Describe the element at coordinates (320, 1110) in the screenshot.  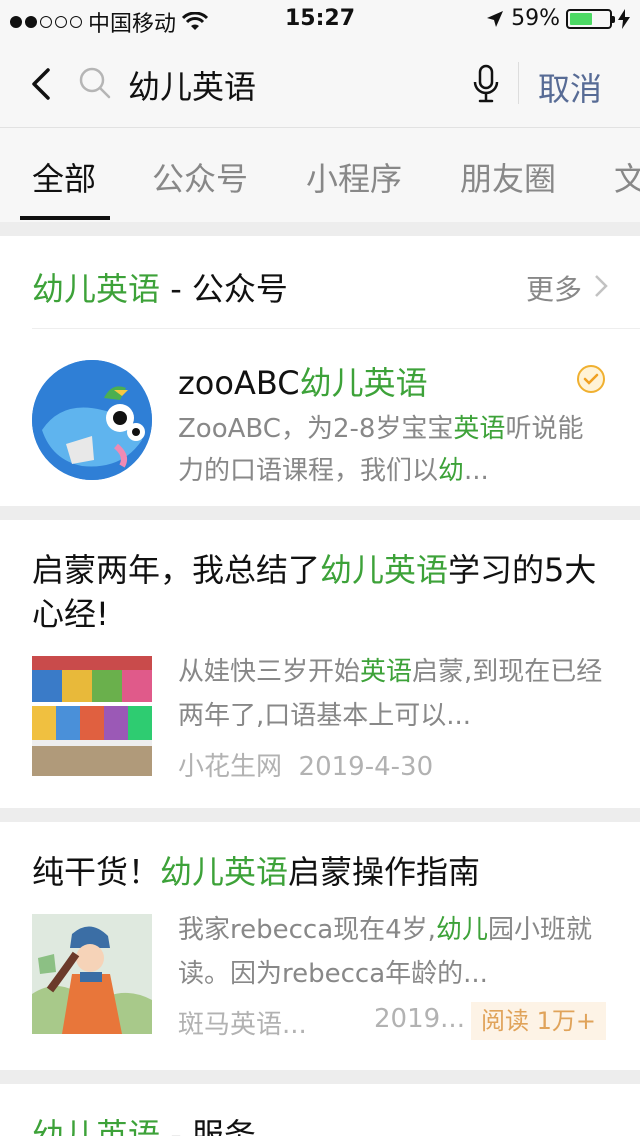
I see `services-section: 幼儿英语 - 服务` at that location.